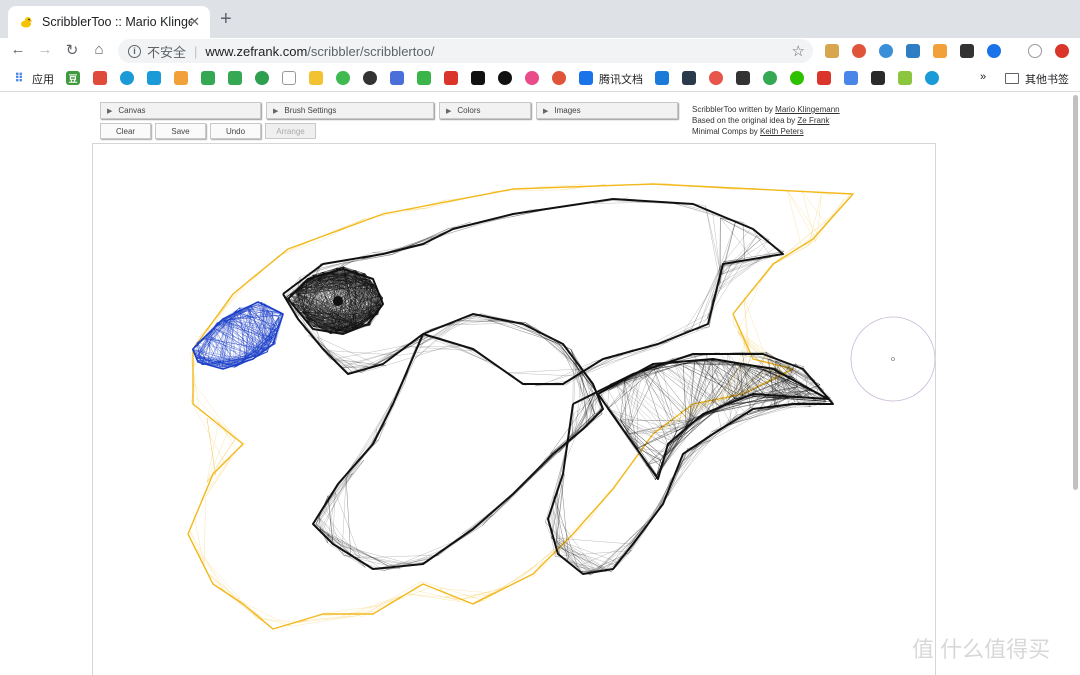 The width and height of the screenshot is (1080, 675). Describe the element at coordinates (505, 78) in the screenshot. I see `s-icon` at that location.